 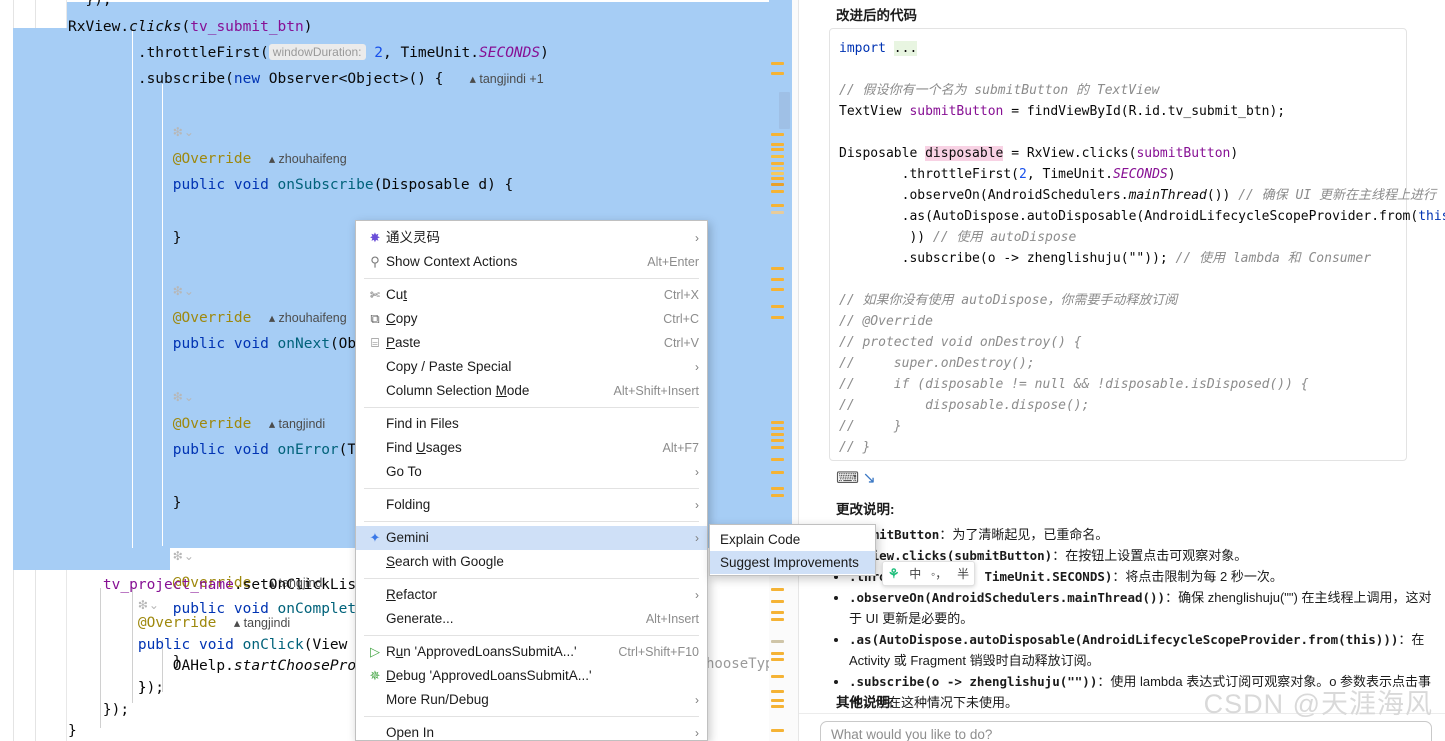 I want to click on improved-code-line: )) // 使用 autoDispose, so click(x=958, y=237).